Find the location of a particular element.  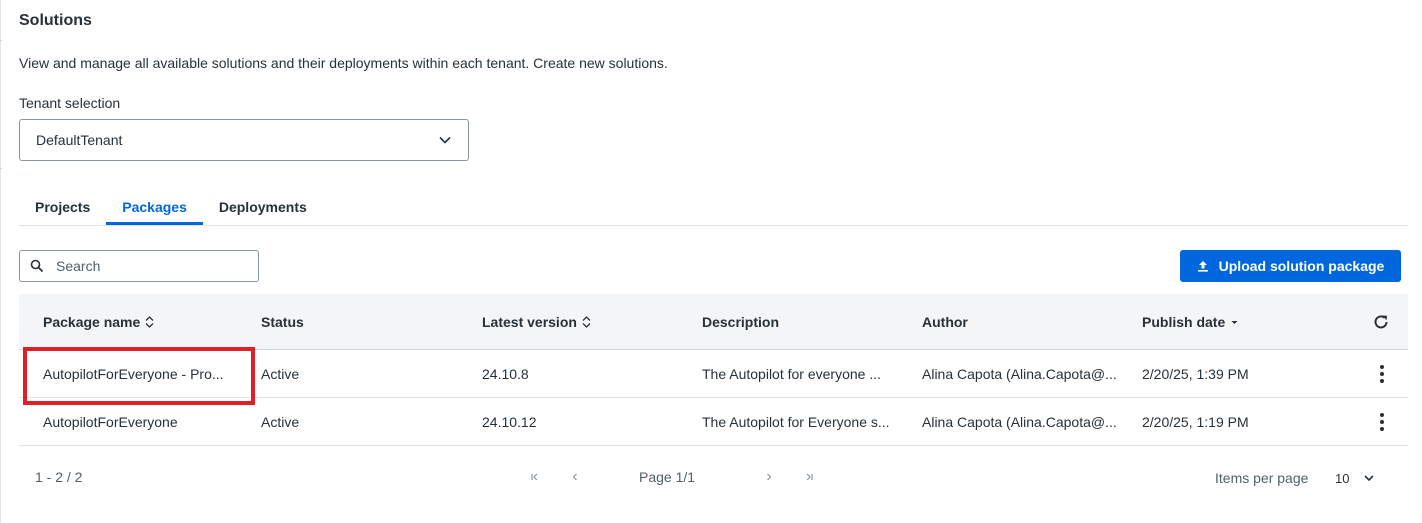

upload-solution-package-button: Upload solution package is located at coordinates (1290, 266).